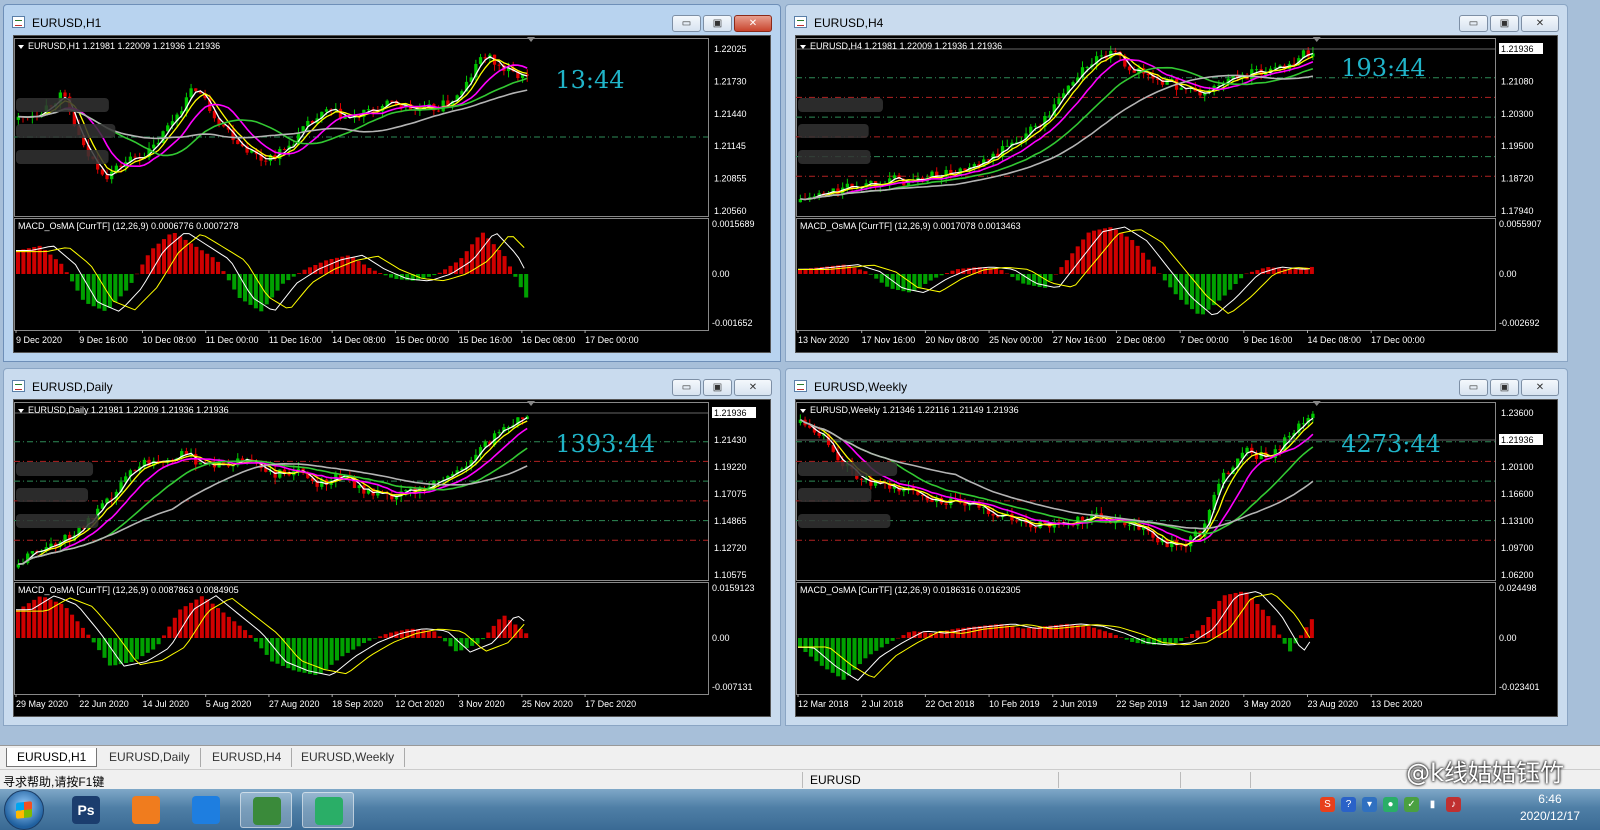 Image resolution: width=1600 pixels, height=830 pixels. I want to click on tab-eurusd-daily: EURUSD,Daily, so click(150, 757).